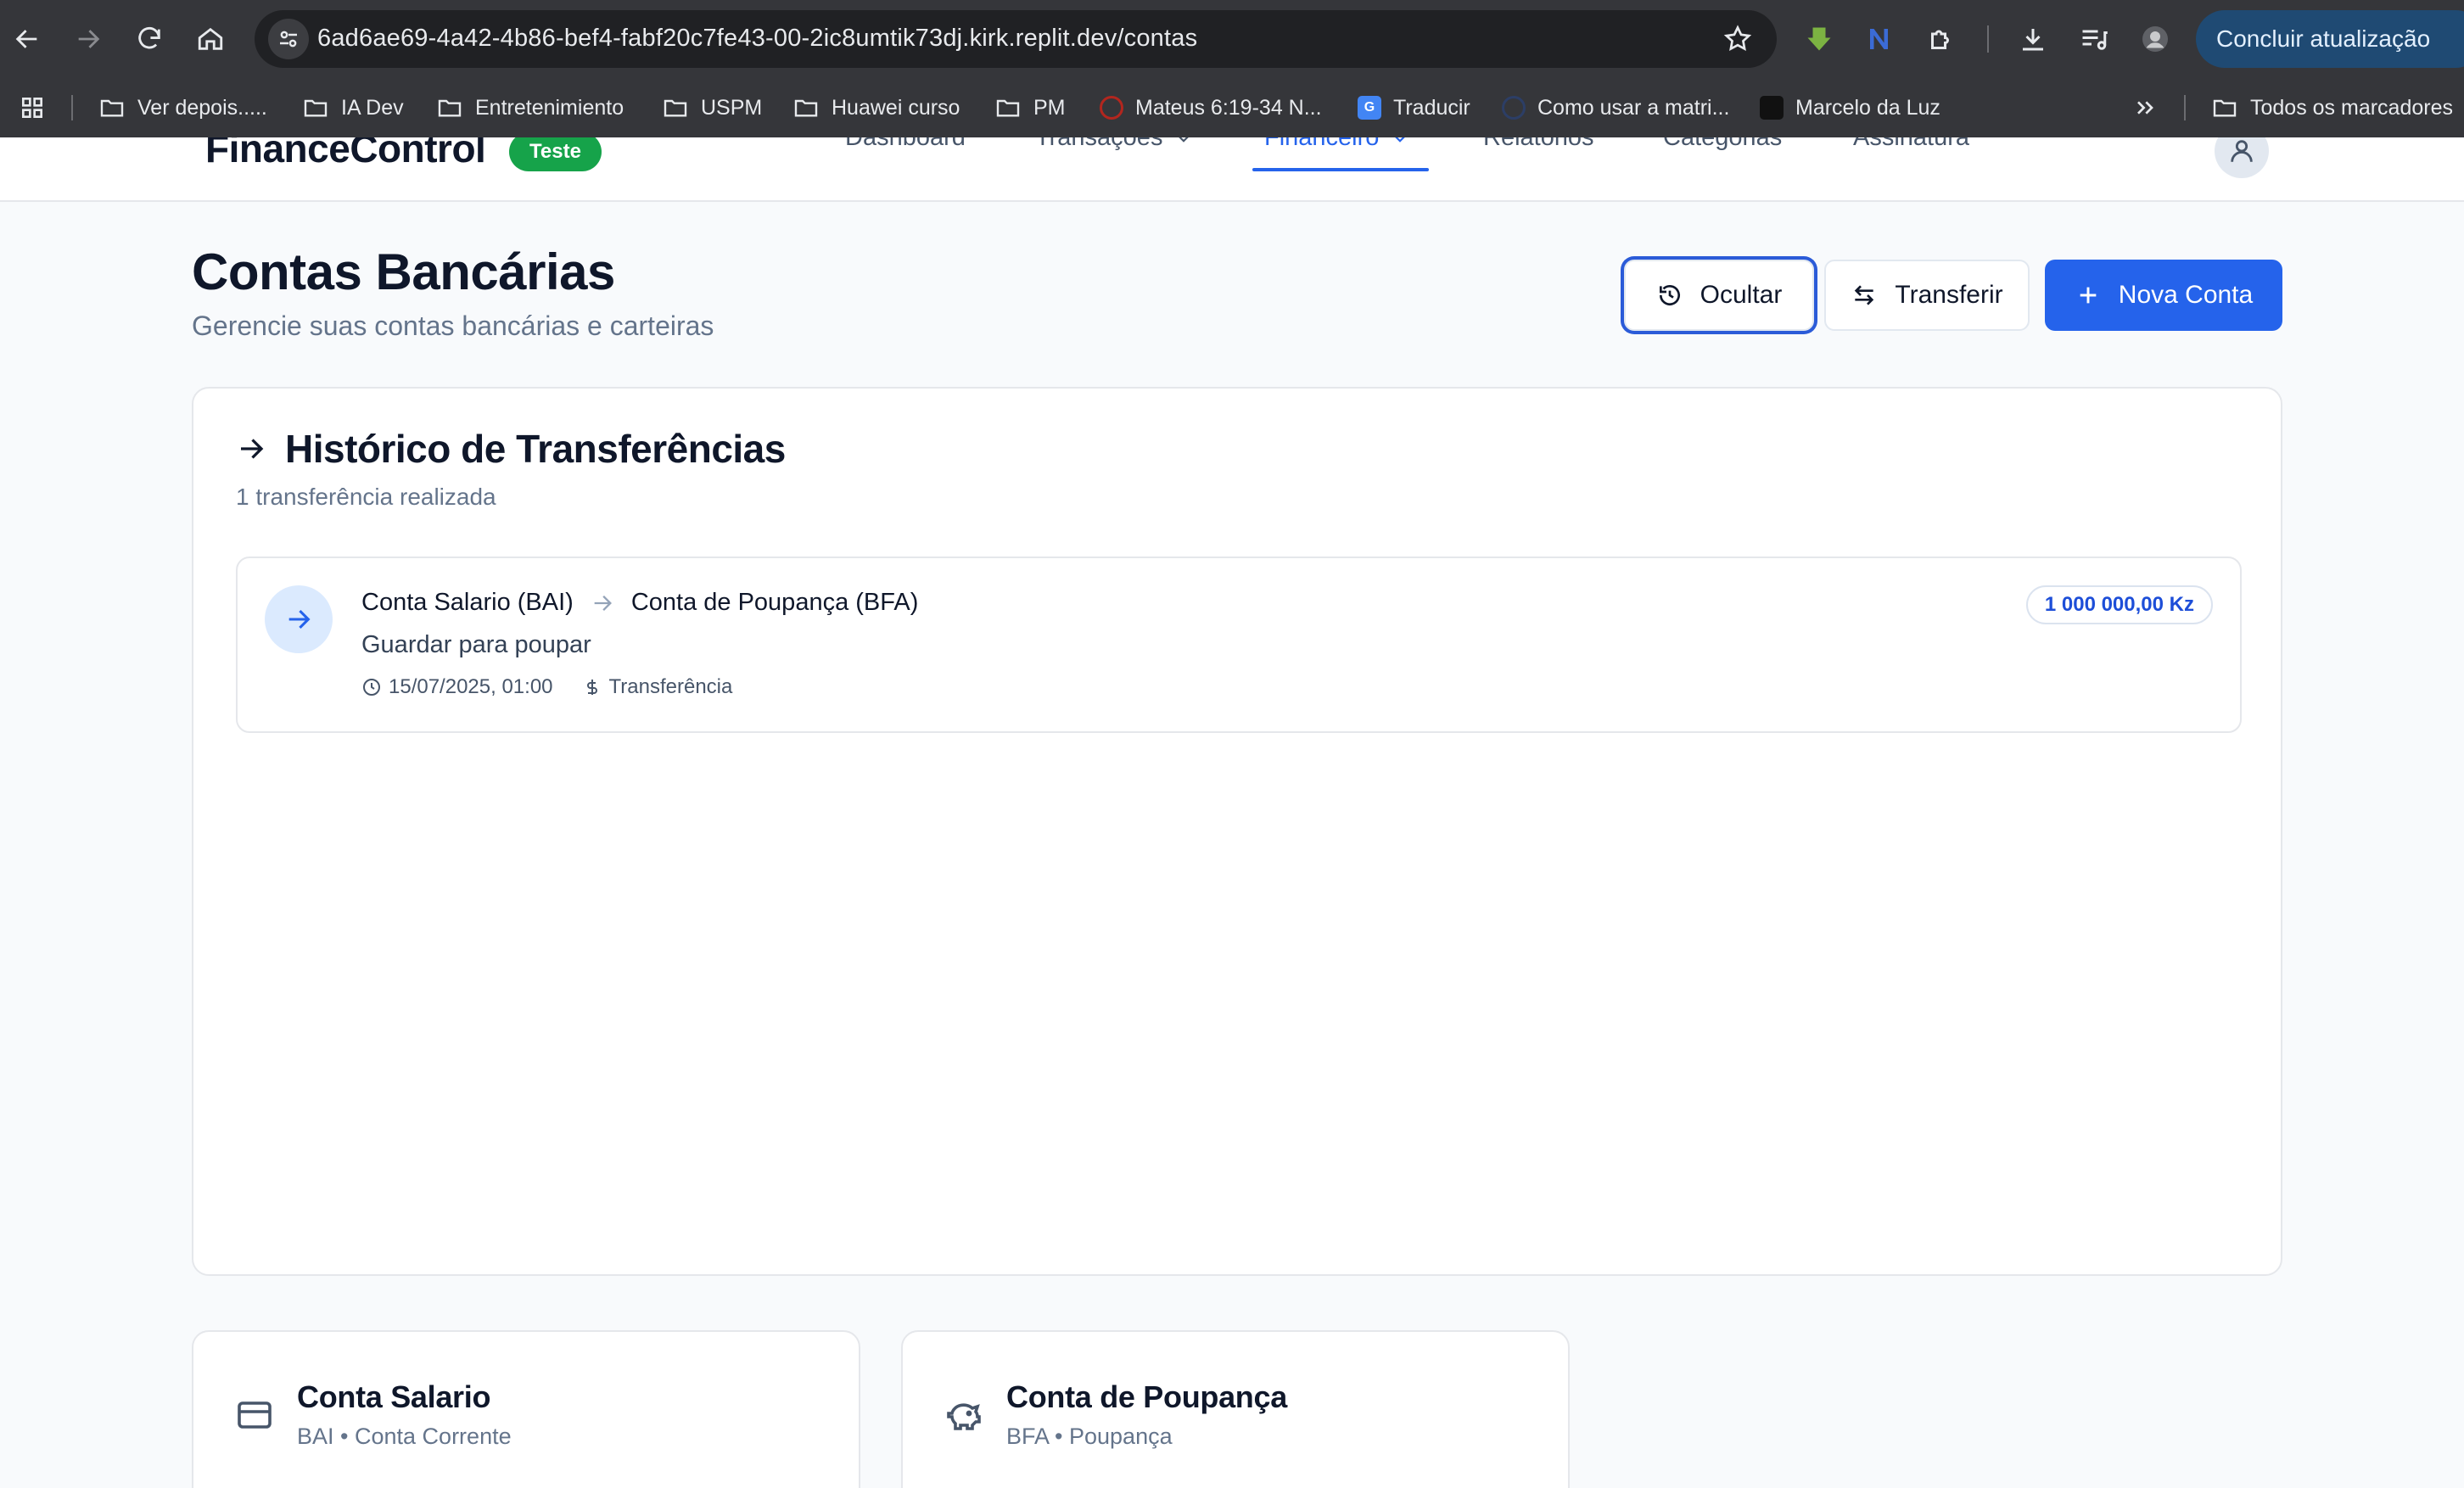 The width and height of the screenshot is (2464, 1488). I want to click on transfer-description: Guardar para poupar, so click(476, 644).